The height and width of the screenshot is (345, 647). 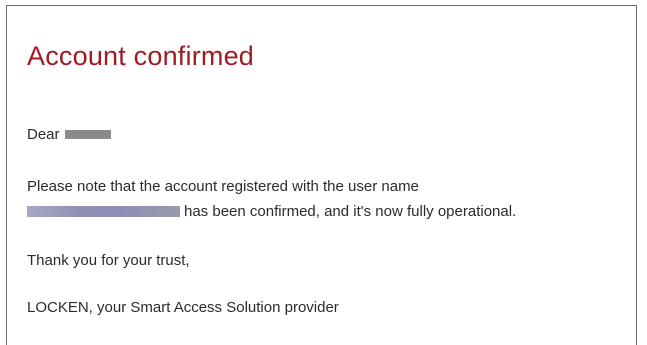 I want to click on greeting-line: Dear, so click(x=69, y=134).